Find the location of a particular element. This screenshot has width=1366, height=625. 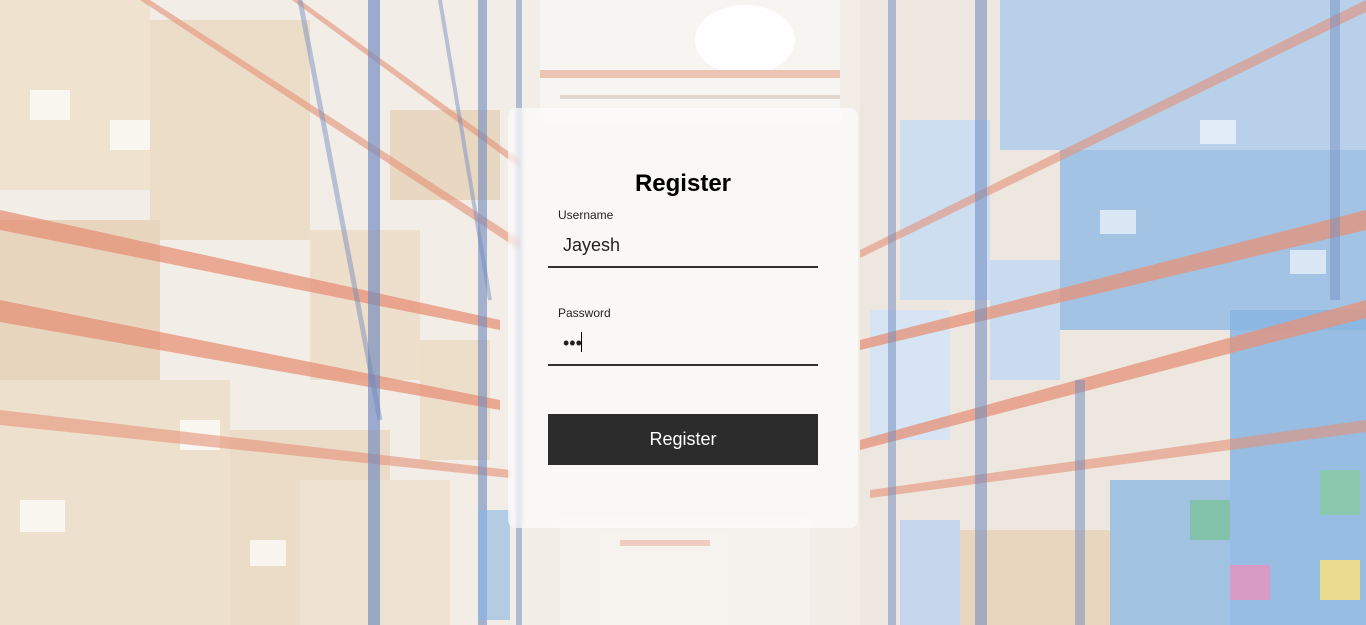

password-label: Password is located at coordinates (584, 313).